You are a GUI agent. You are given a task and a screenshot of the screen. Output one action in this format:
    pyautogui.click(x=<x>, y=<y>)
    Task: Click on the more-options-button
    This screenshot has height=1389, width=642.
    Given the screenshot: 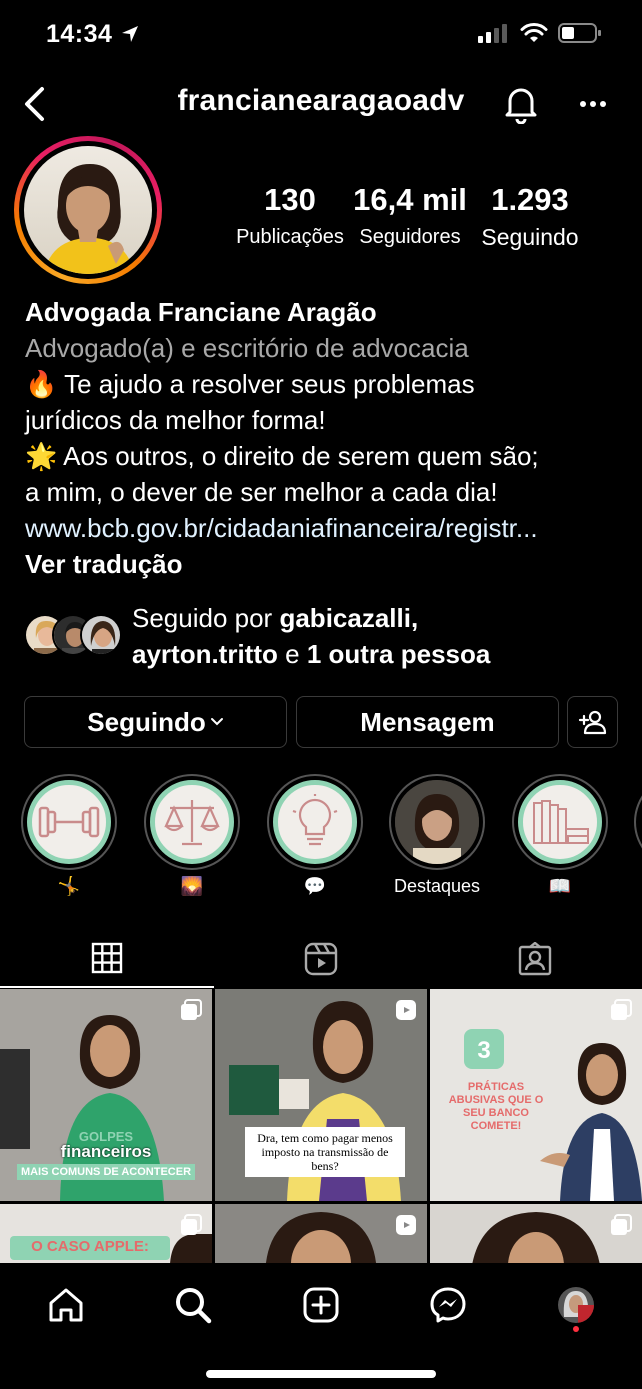 What is the action you would take?
    pyautogui.click(x=593, y=106)
    